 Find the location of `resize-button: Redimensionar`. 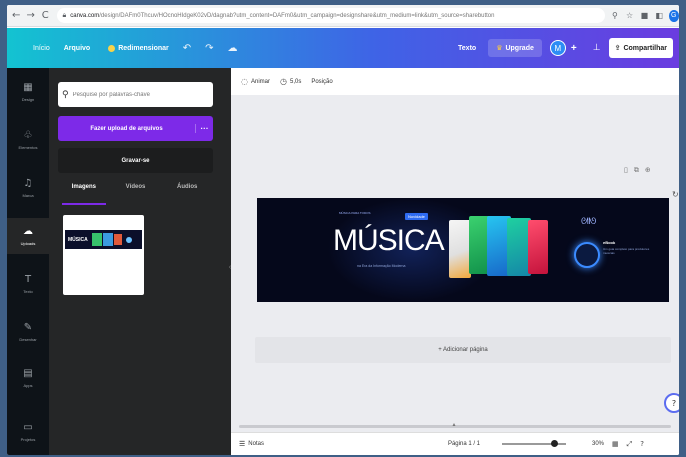

resize-button: Redimensionar is located at coordinates (138, 48).